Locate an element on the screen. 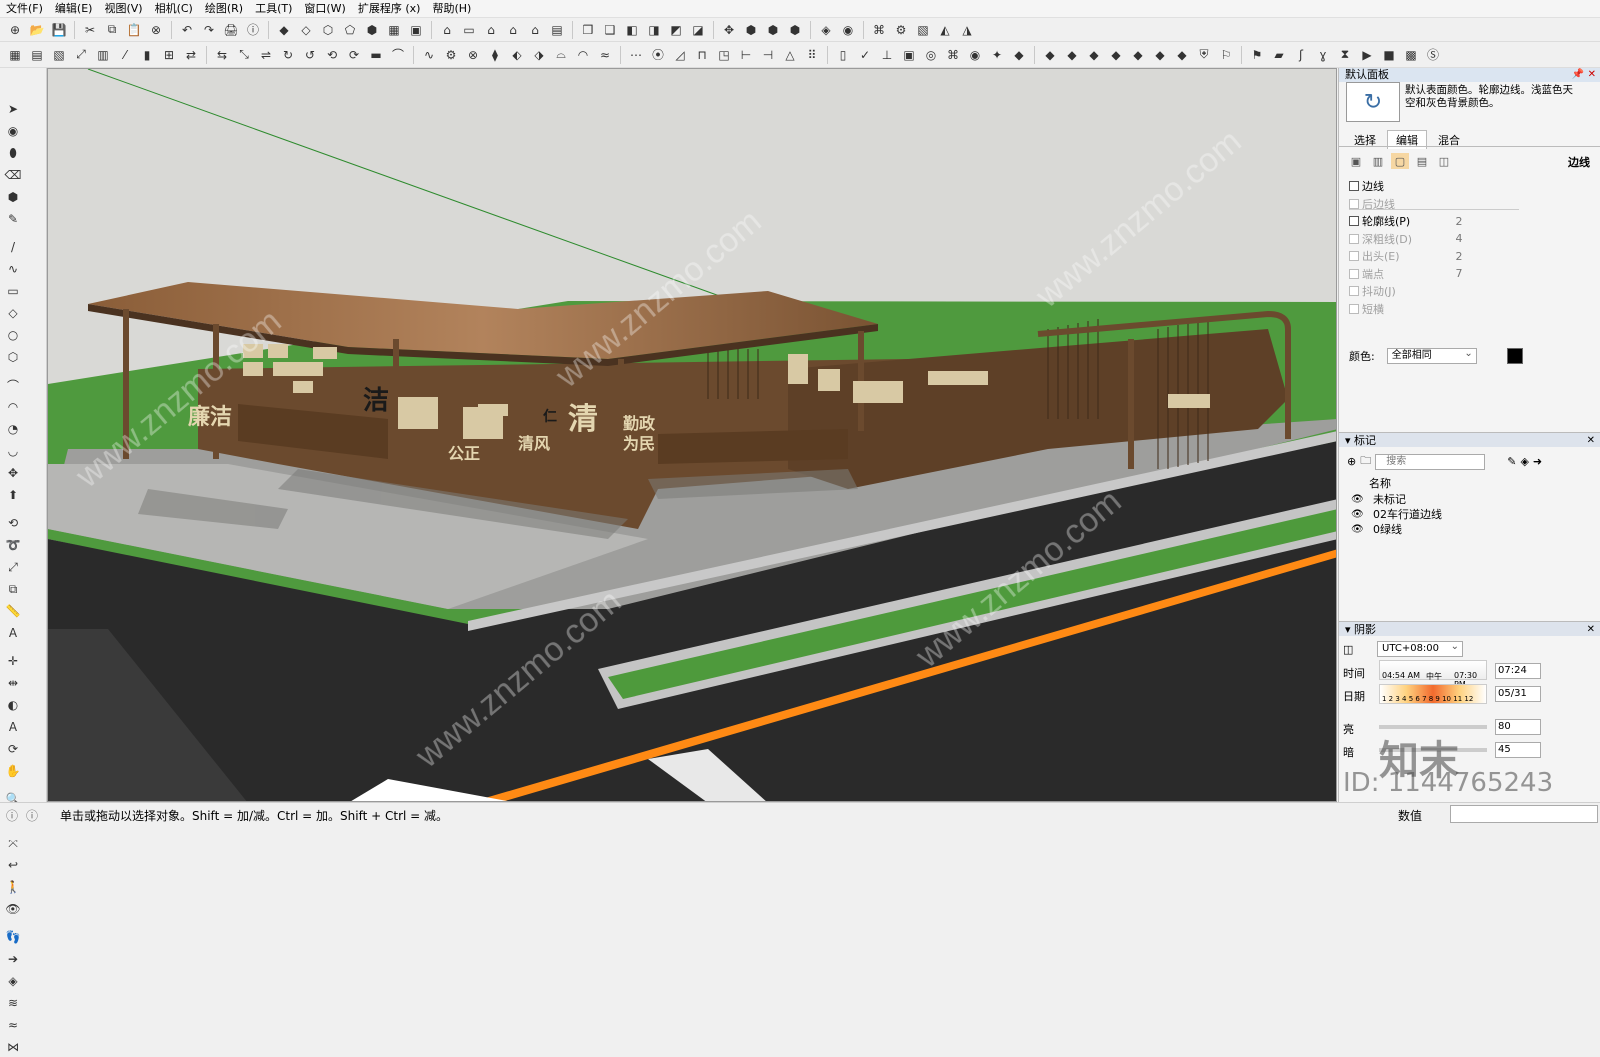  background-settings-icon: ▢ is located at coordinates (1400, 161).